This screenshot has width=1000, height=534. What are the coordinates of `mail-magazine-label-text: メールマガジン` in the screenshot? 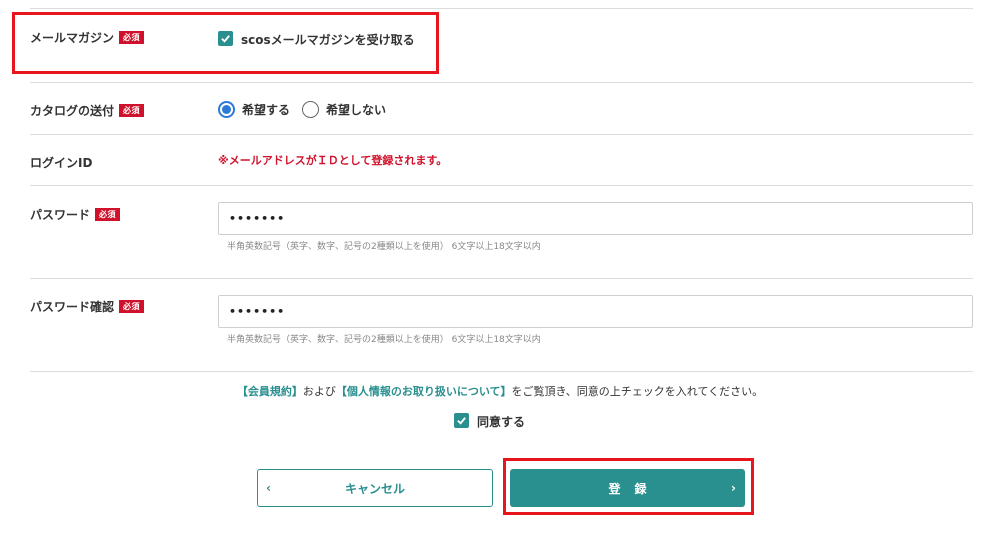 It's located at (72, 38).